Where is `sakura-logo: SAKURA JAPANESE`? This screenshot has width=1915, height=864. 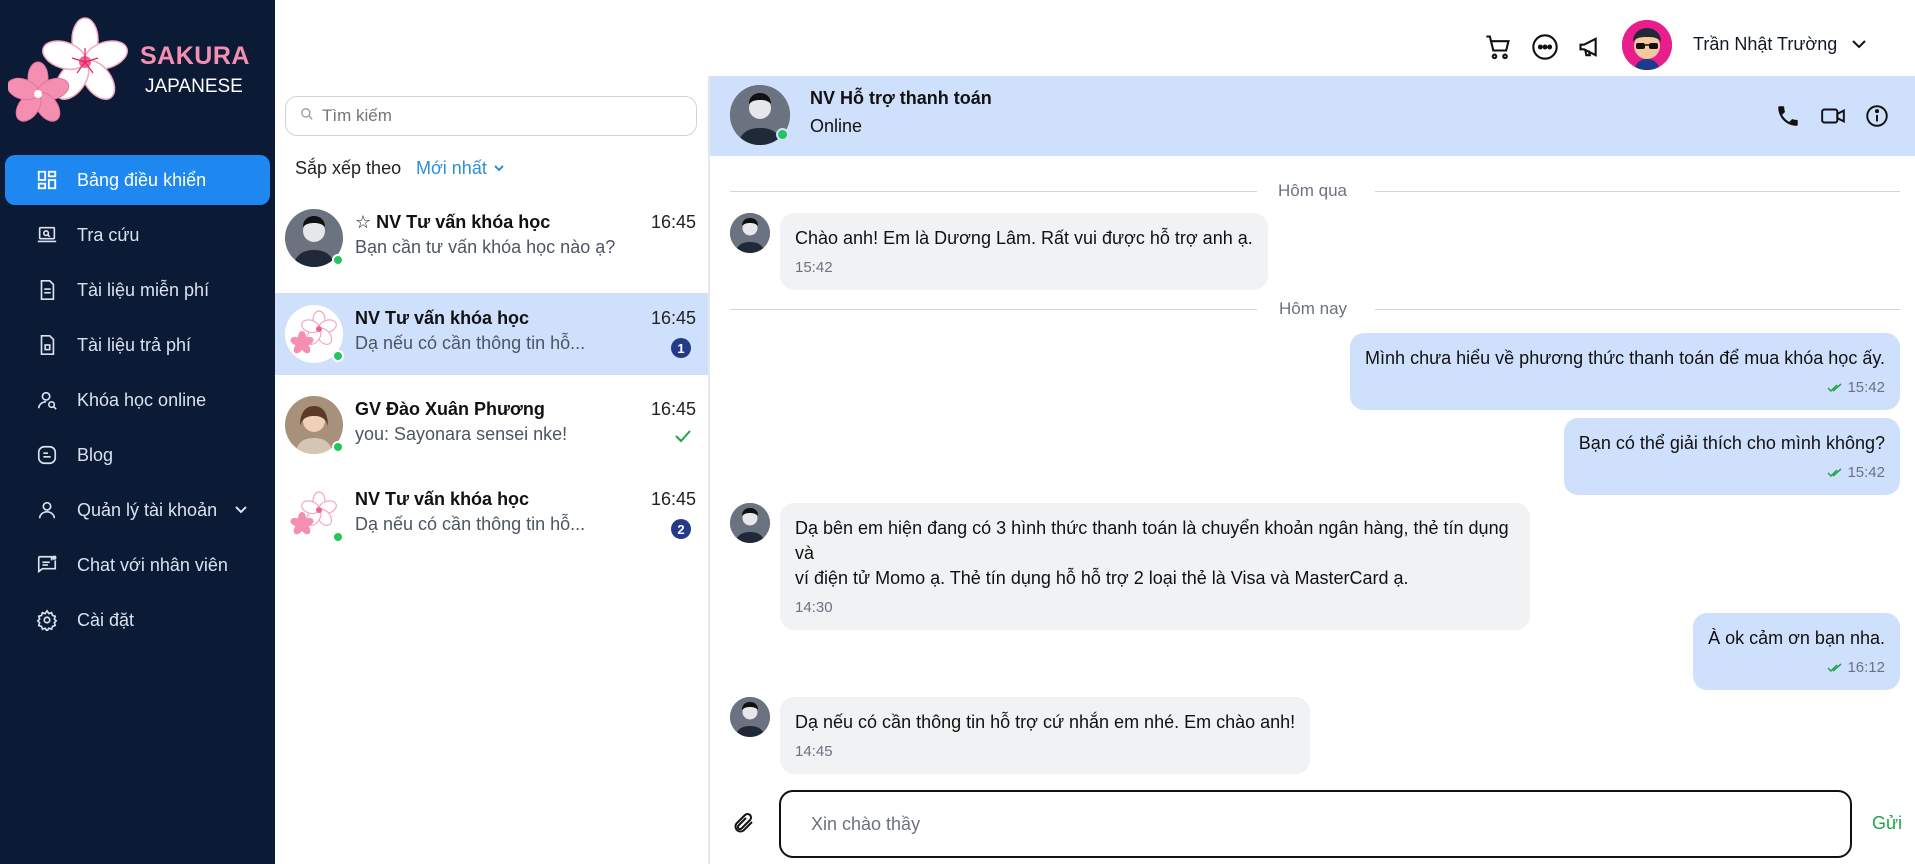 sakura-logo: SAKURA JAPANESE is located at coordinates (137, 71).